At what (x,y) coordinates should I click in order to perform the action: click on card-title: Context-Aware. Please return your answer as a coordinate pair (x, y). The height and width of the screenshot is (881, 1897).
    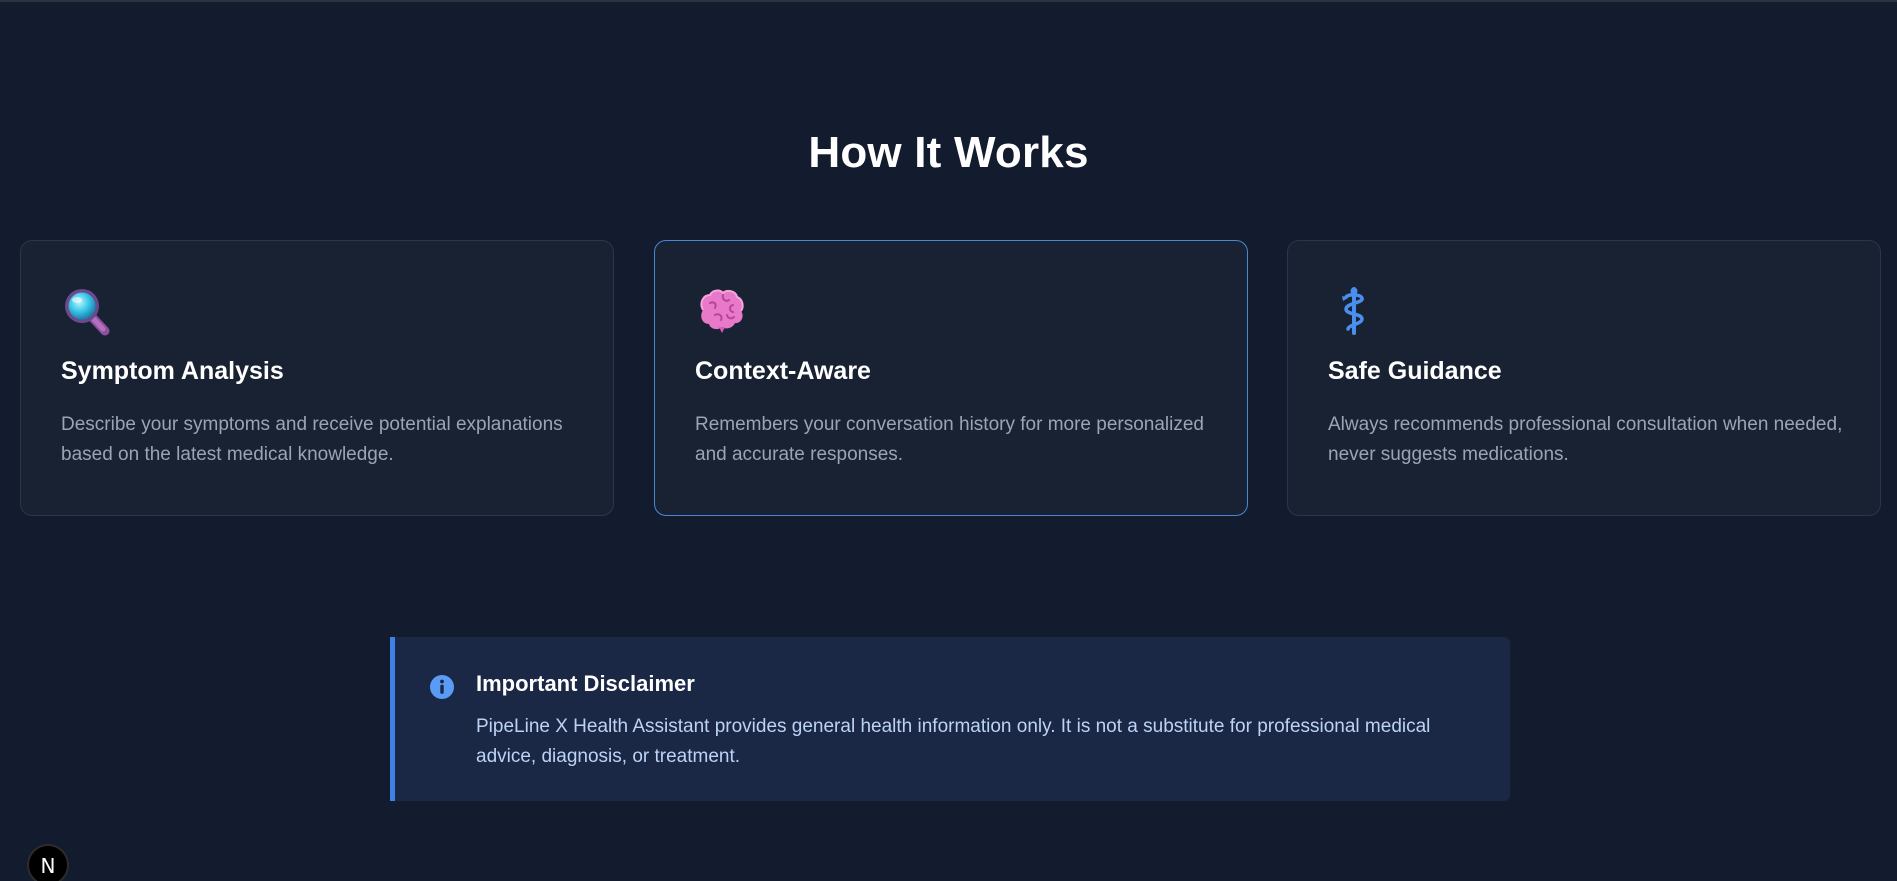
    Looking at the image, I should click on (783, 371).